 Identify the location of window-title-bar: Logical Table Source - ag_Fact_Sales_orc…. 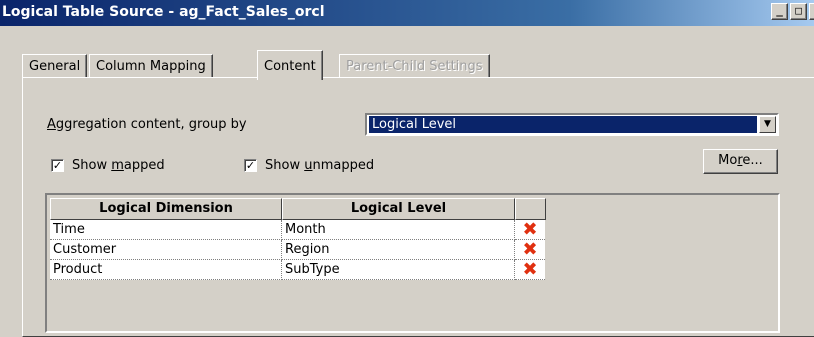
(407, 13).